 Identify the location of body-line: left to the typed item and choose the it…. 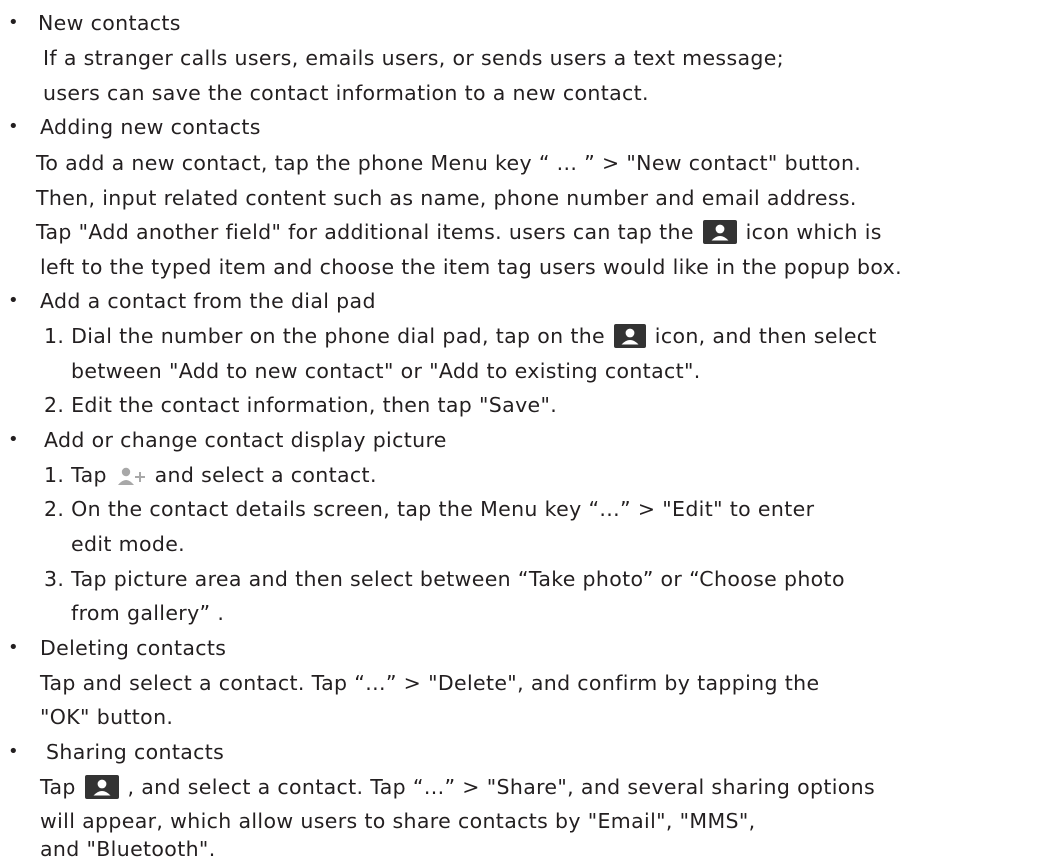
(471, 267).